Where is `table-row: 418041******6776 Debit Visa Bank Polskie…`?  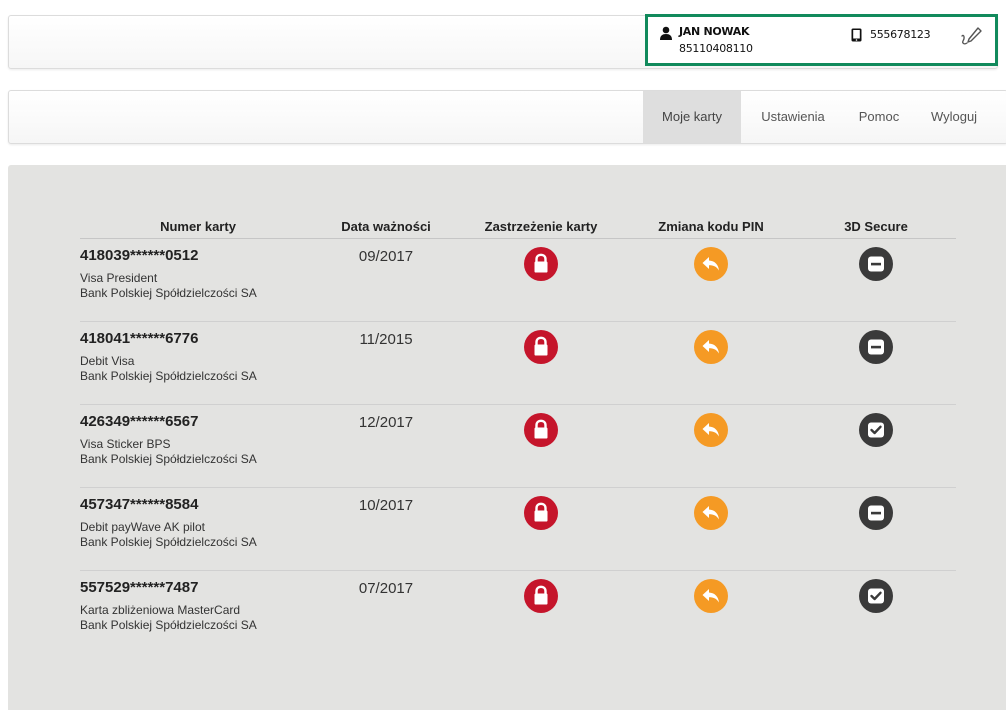 table-row: 418041******6776 Debit Visa Bank Polskie… is located at coordinates (518, 363).